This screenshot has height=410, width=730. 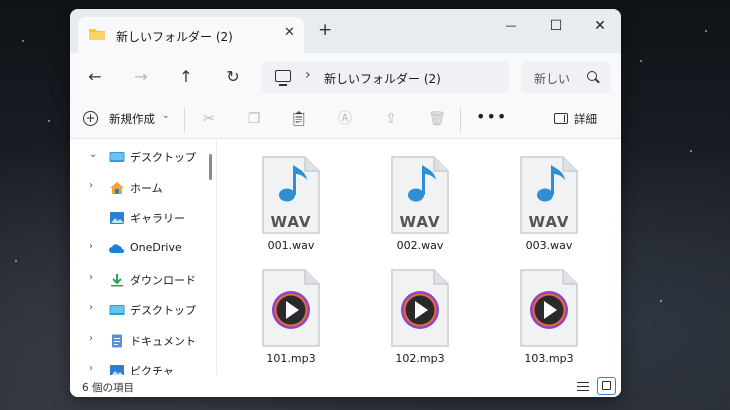 What do you see at coordinates (561, 118) in the screenshot?
I see `details-pane-icon` at bounding box center [561, 118].